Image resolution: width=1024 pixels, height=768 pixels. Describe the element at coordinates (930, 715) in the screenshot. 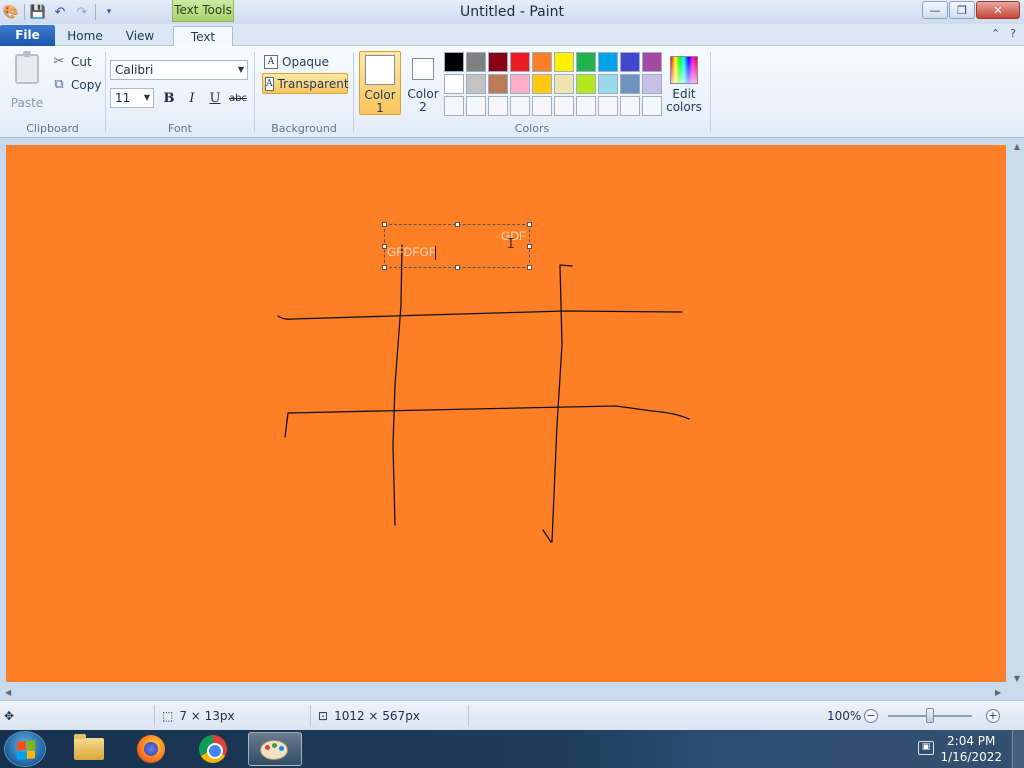

I see `zoom-slider-thumb` at that location.